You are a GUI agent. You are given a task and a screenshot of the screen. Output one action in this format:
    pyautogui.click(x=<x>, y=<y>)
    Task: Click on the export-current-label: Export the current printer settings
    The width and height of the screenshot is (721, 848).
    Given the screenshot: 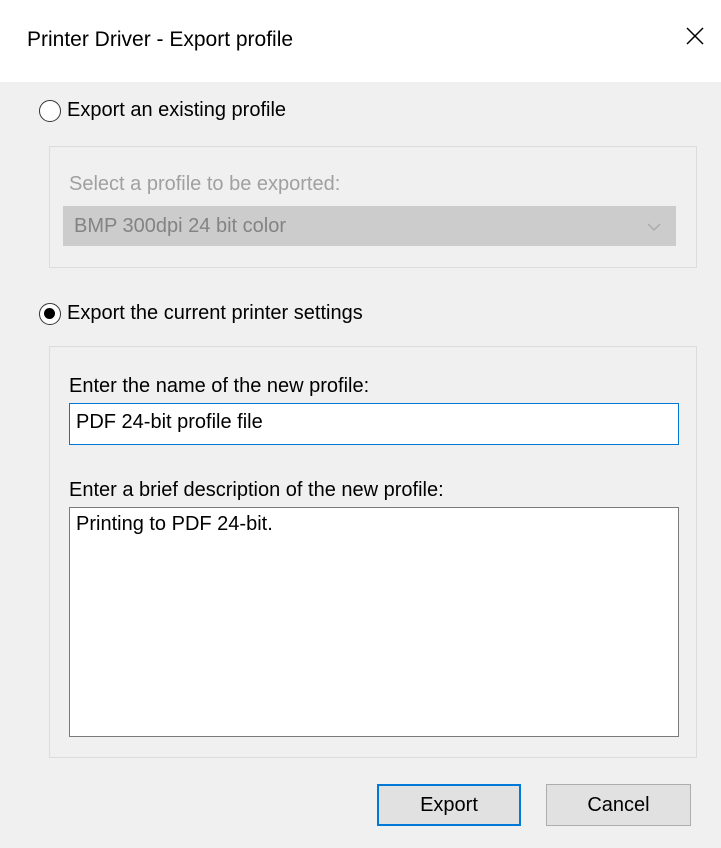 What is the action you would take?
    pyautogui.click(x=215, y=313)
    